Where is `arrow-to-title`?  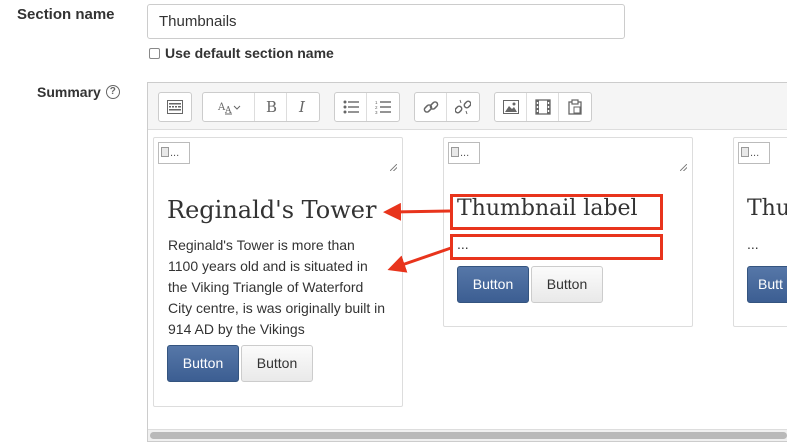 arrow-to-title is located at coordinates (417, 211).